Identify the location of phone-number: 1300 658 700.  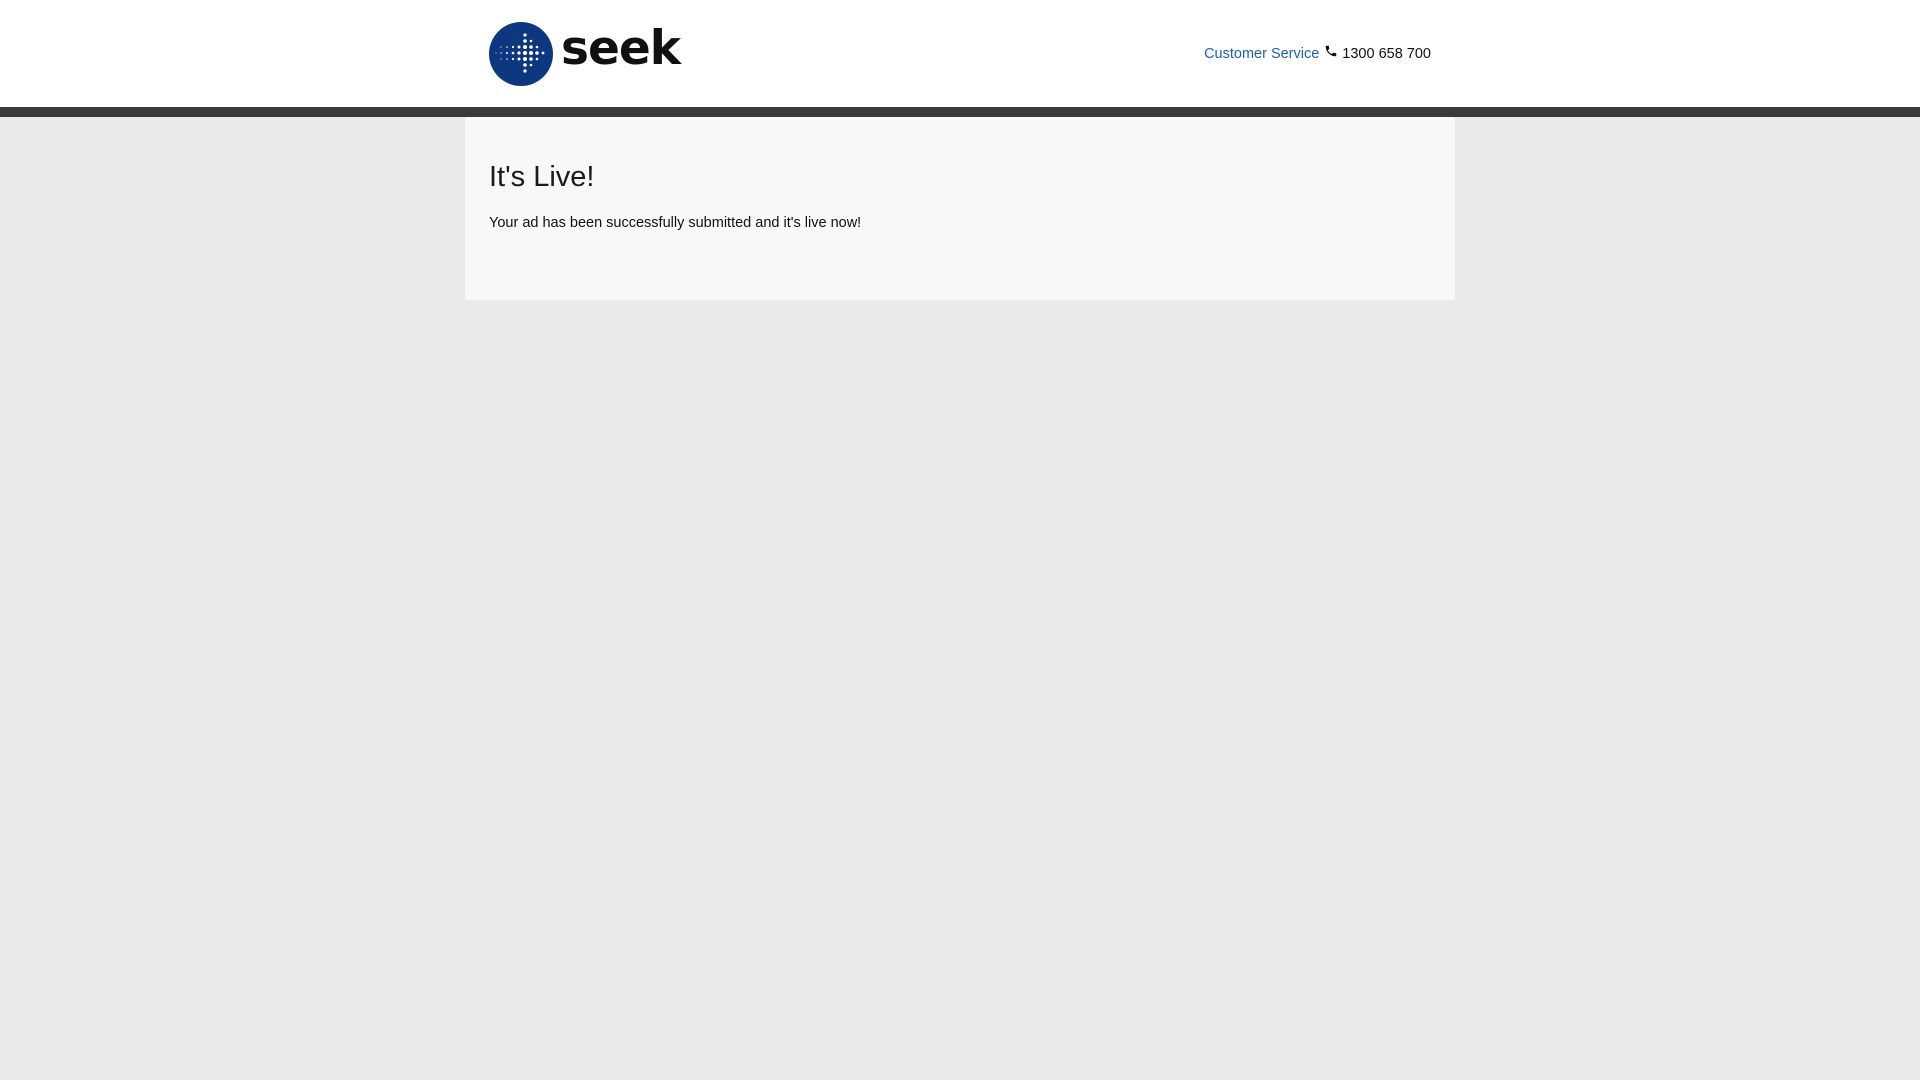
(1386, 54).